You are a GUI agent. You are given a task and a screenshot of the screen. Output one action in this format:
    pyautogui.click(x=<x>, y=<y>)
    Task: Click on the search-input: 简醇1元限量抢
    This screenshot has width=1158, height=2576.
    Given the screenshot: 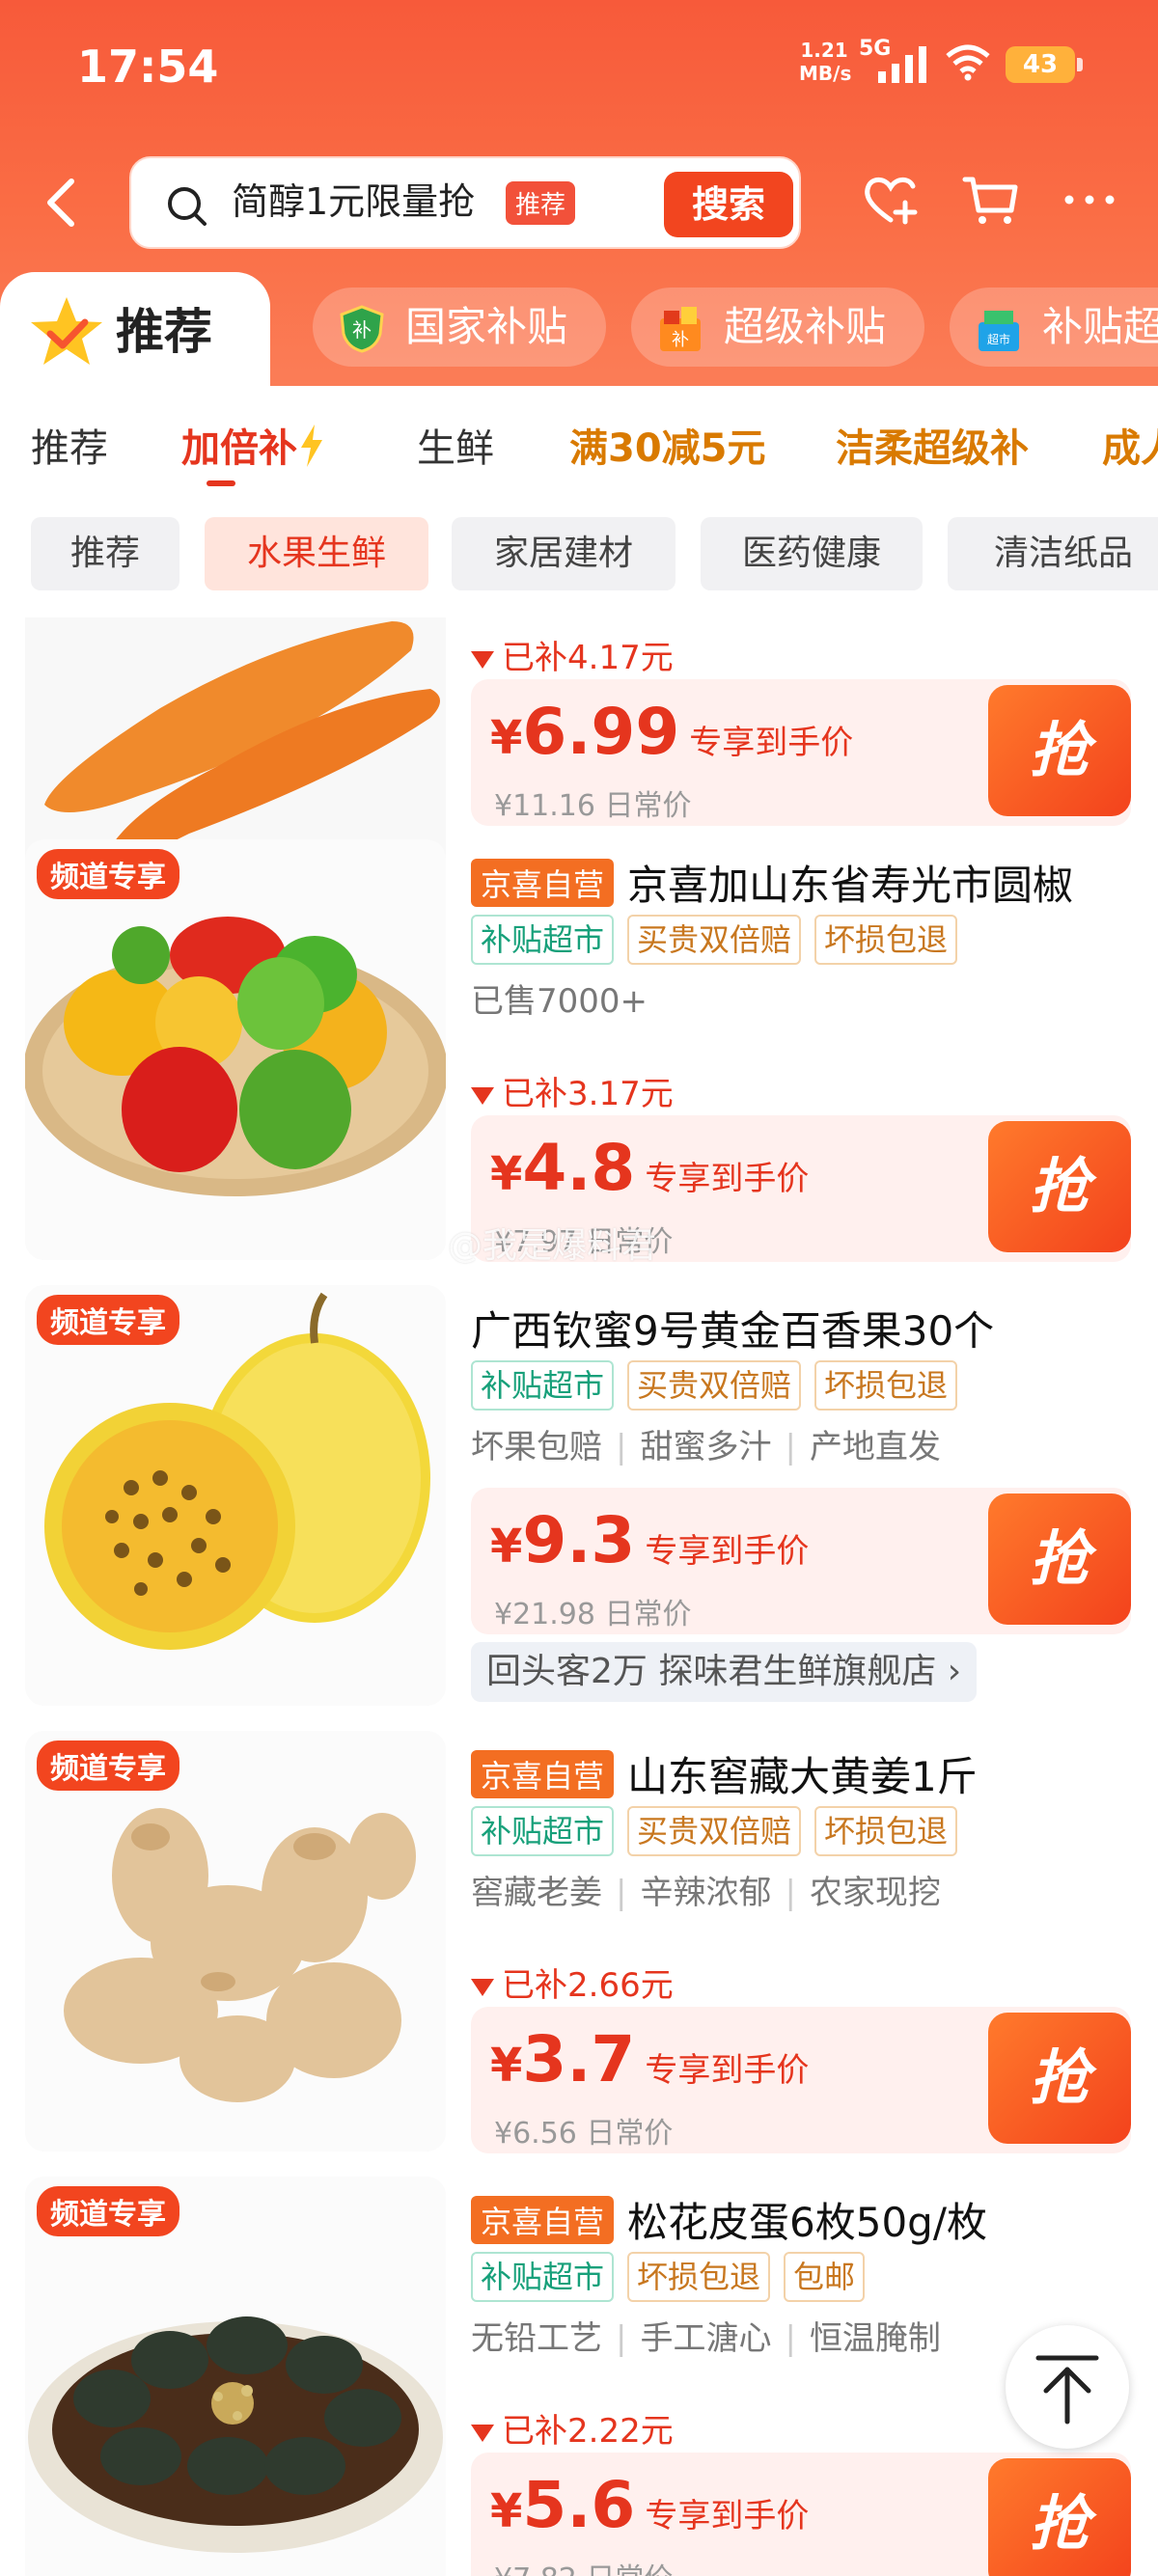 What is the action you would take?
    pyautogui.click(x=353, y=202)
    